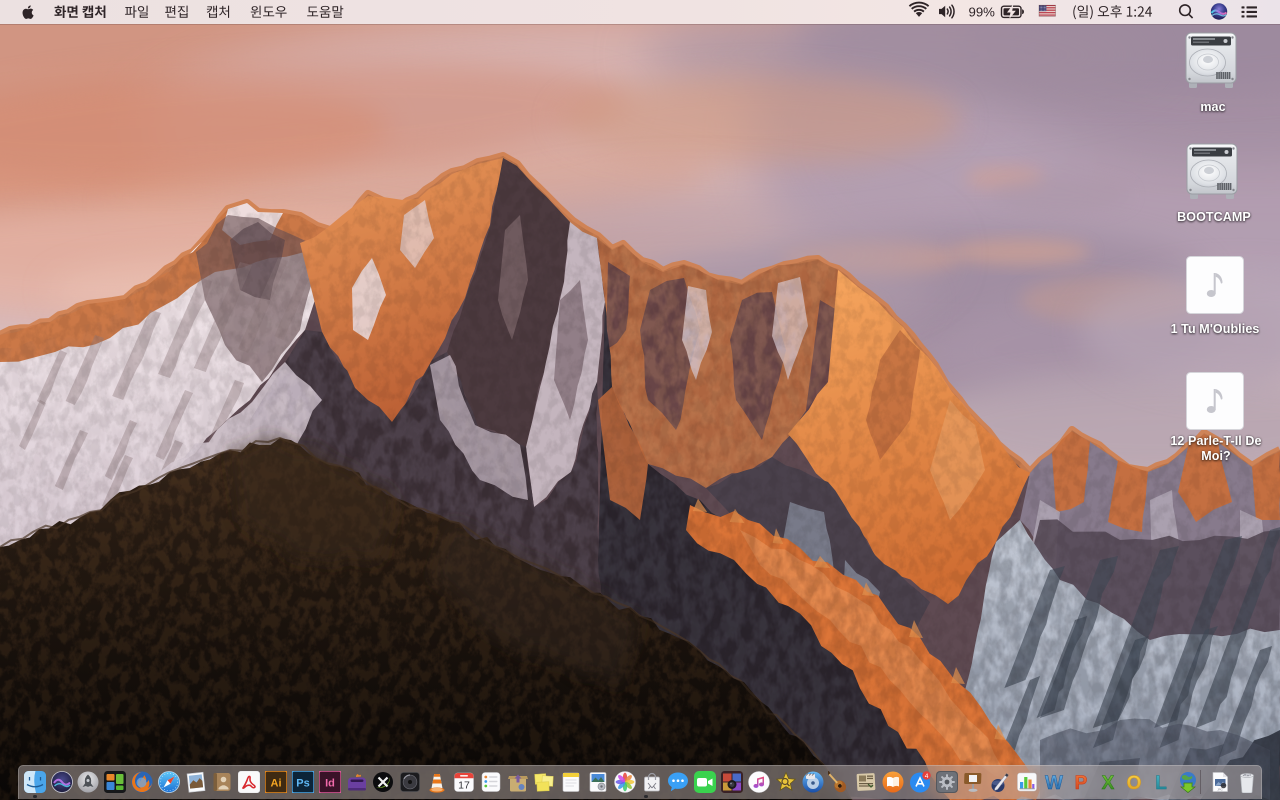 Image resolution: width=1280 pixels, height=800 pixels. Describe the element at coordinates (982, 11) in the screenshot. I see `svg-text: 99%` at that location.